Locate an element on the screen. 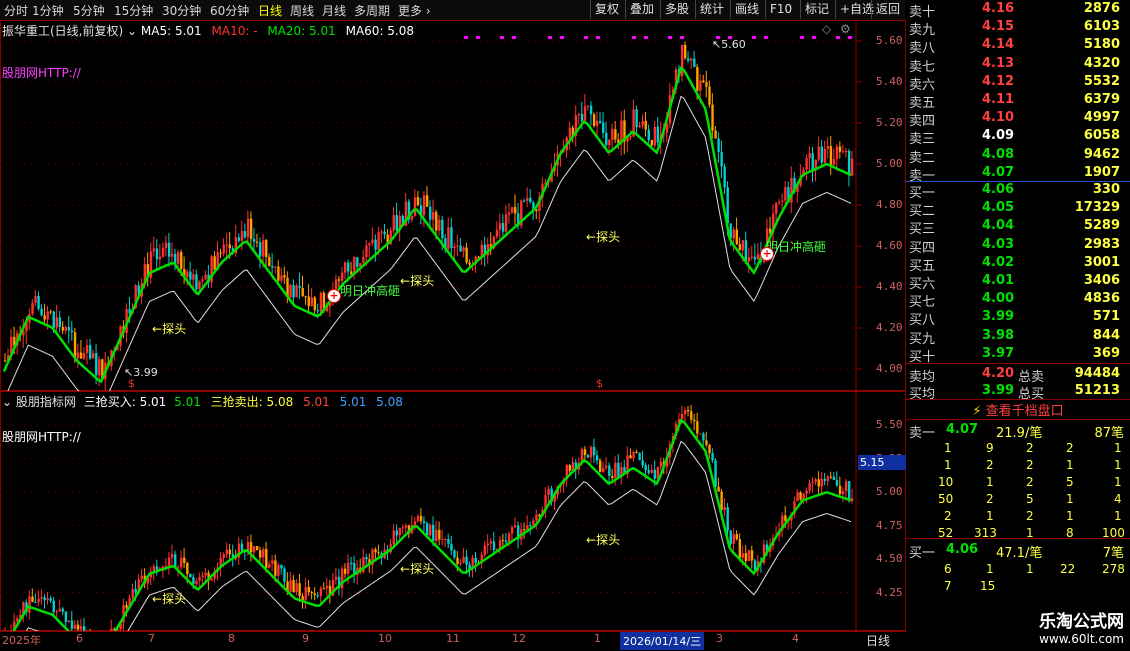  overlay-button: 叠加 is located at coordinates (641, 9).